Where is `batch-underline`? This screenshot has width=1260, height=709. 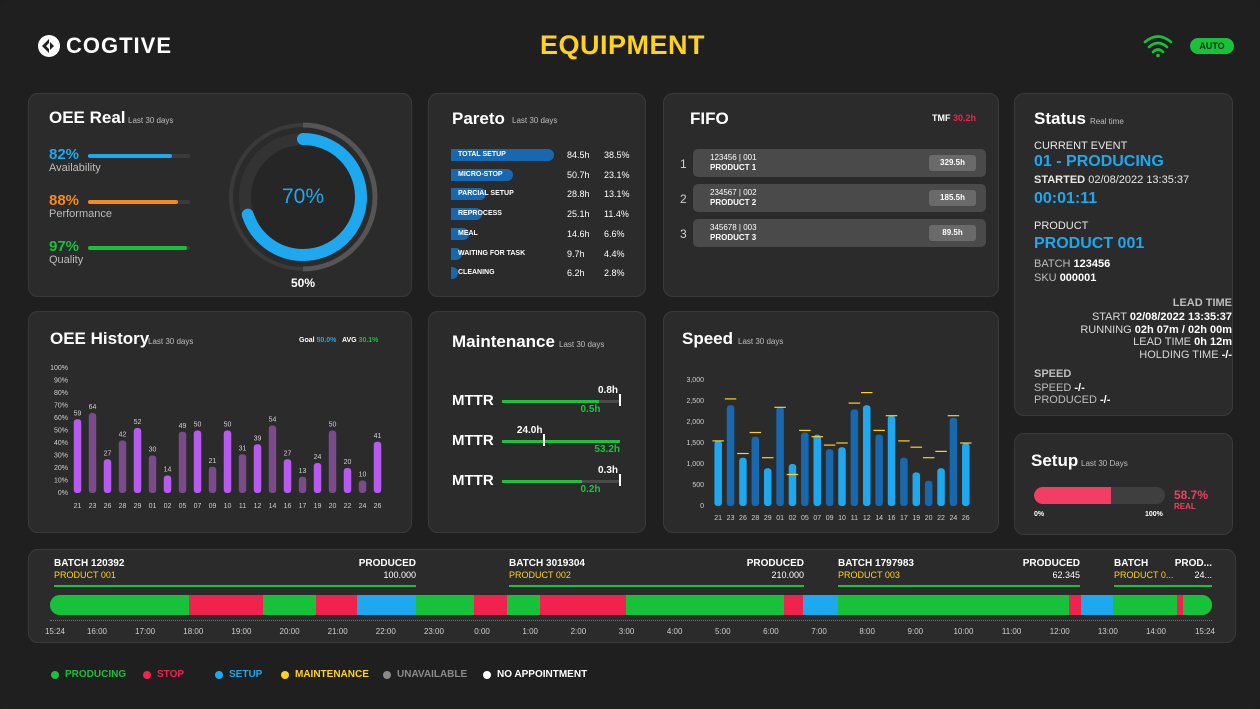
batch-underline is located at coordinates (959, 586).